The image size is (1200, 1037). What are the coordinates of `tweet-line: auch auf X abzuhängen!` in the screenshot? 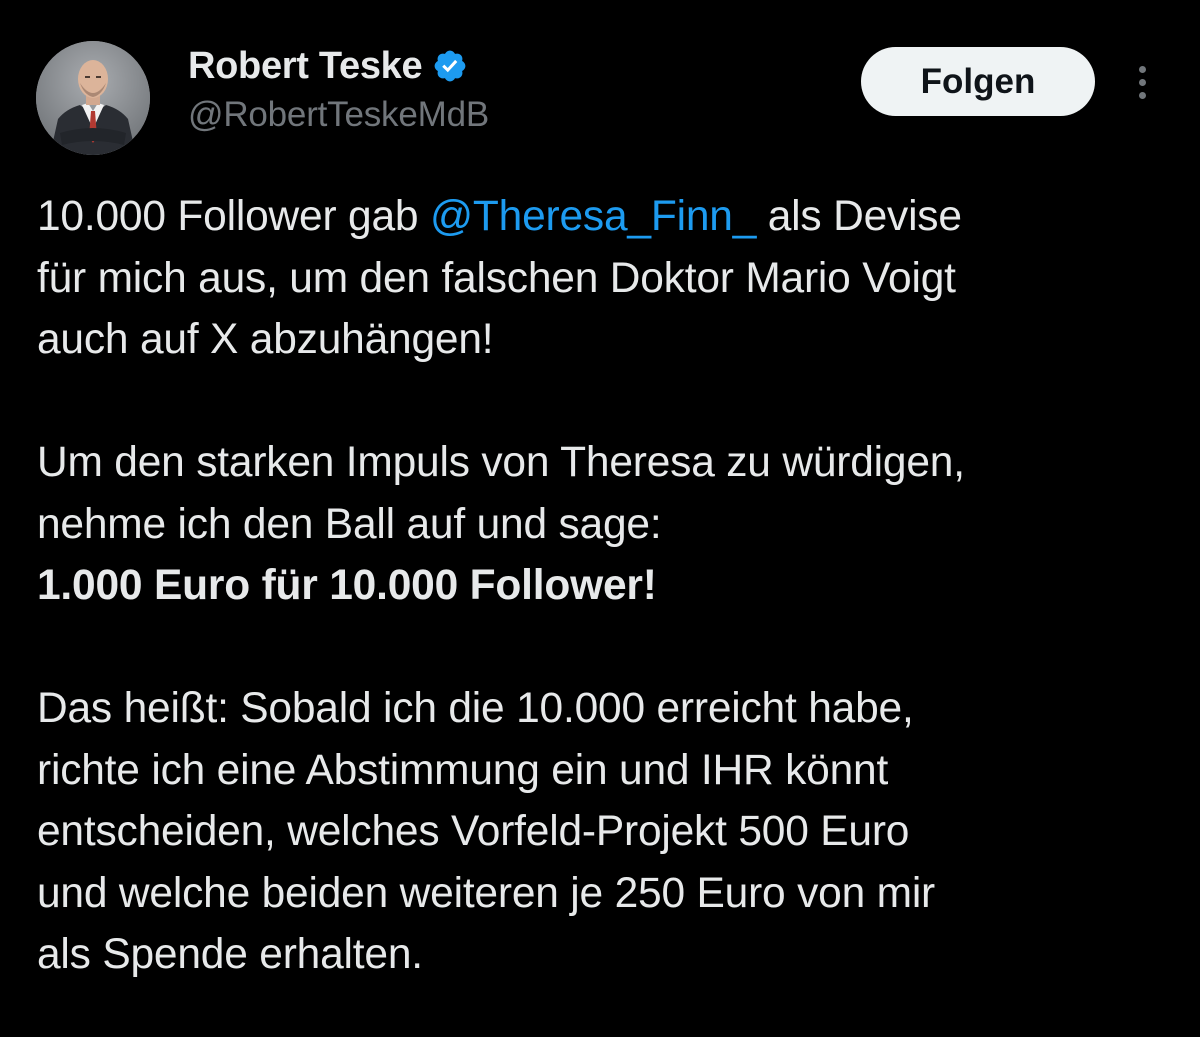 It's located at (265, 339).